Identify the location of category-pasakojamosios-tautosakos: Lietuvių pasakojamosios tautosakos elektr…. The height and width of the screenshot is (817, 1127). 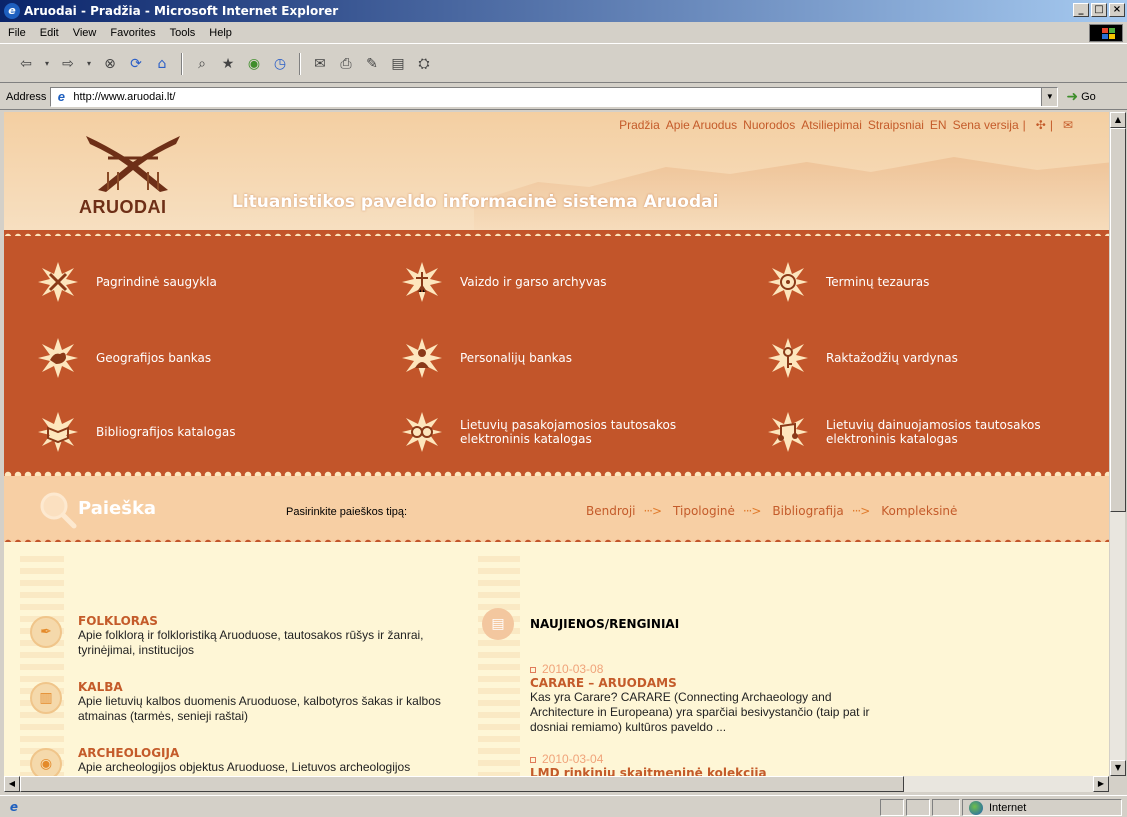
(539, 432).